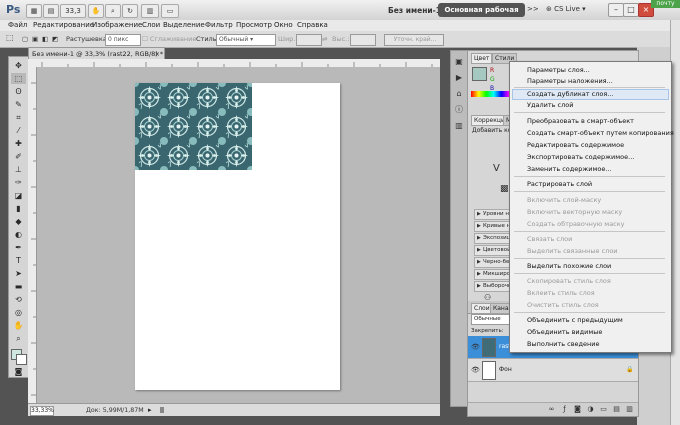 This screenshot has height=425, width=680. I want to click on minimize-button: –, so click(616, 10).